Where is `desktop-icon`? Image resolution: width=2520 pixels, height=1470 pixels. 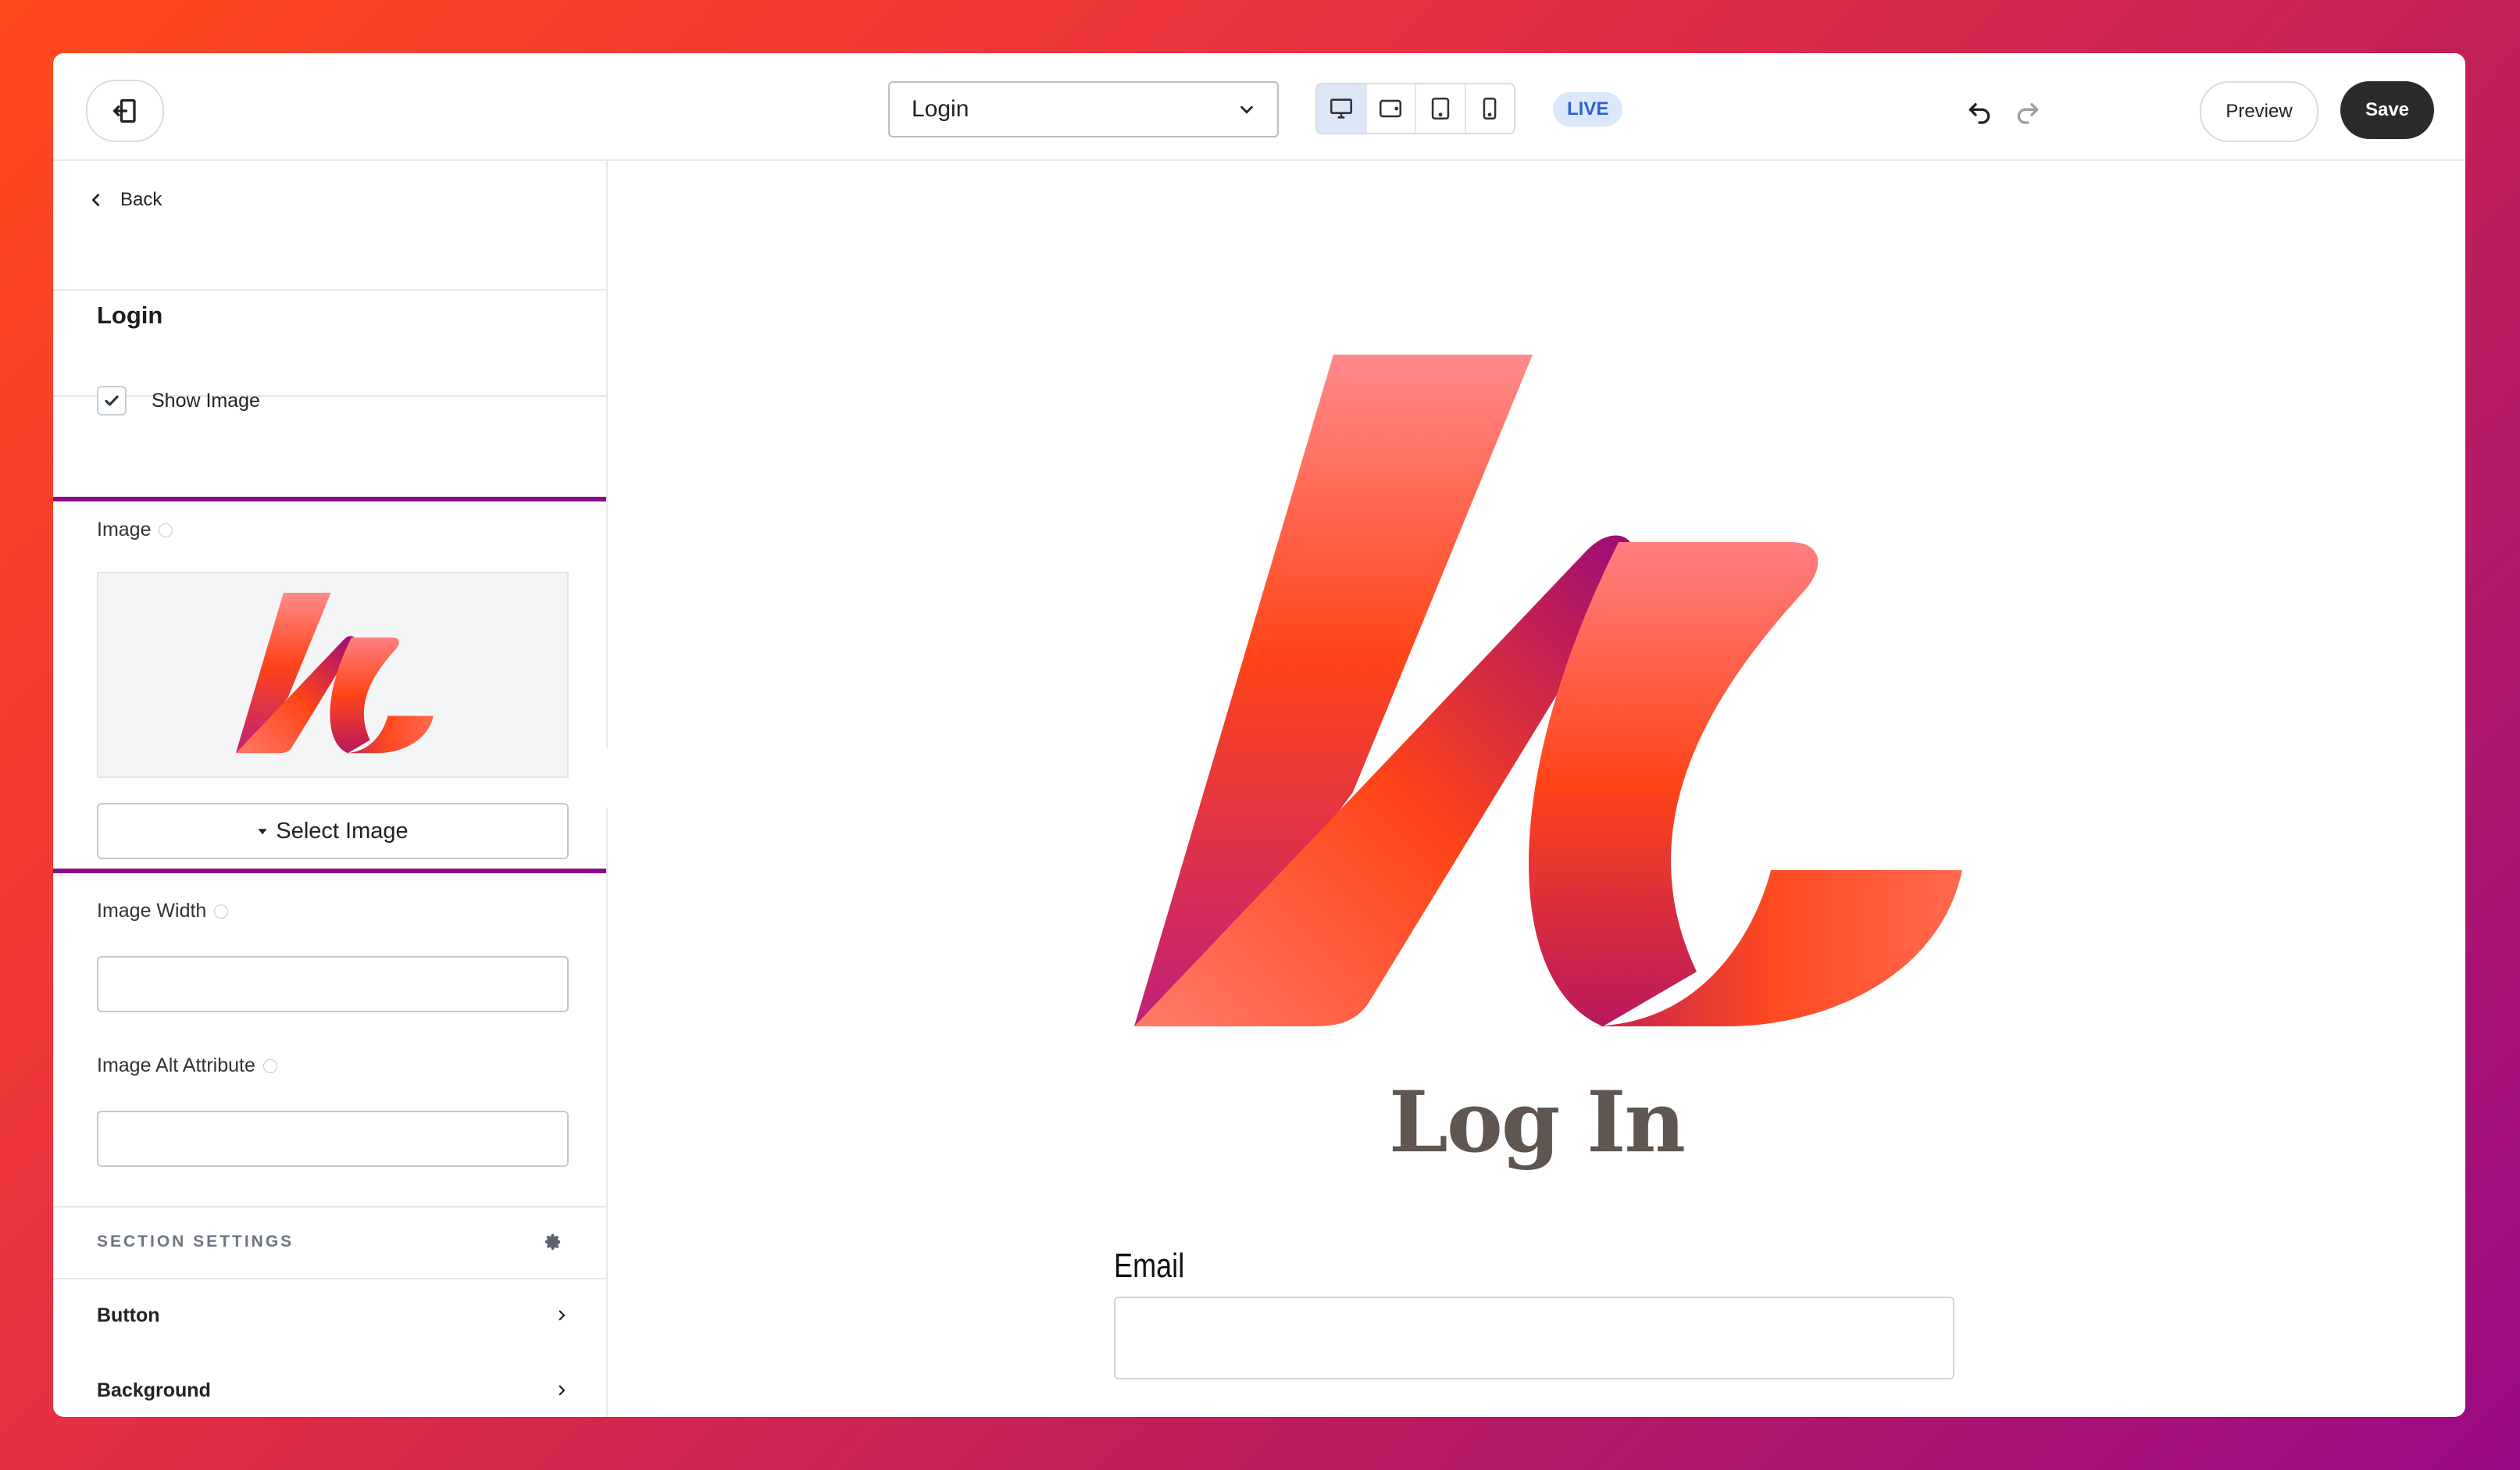
desktop-icon is located at coordinates (1341, 108).